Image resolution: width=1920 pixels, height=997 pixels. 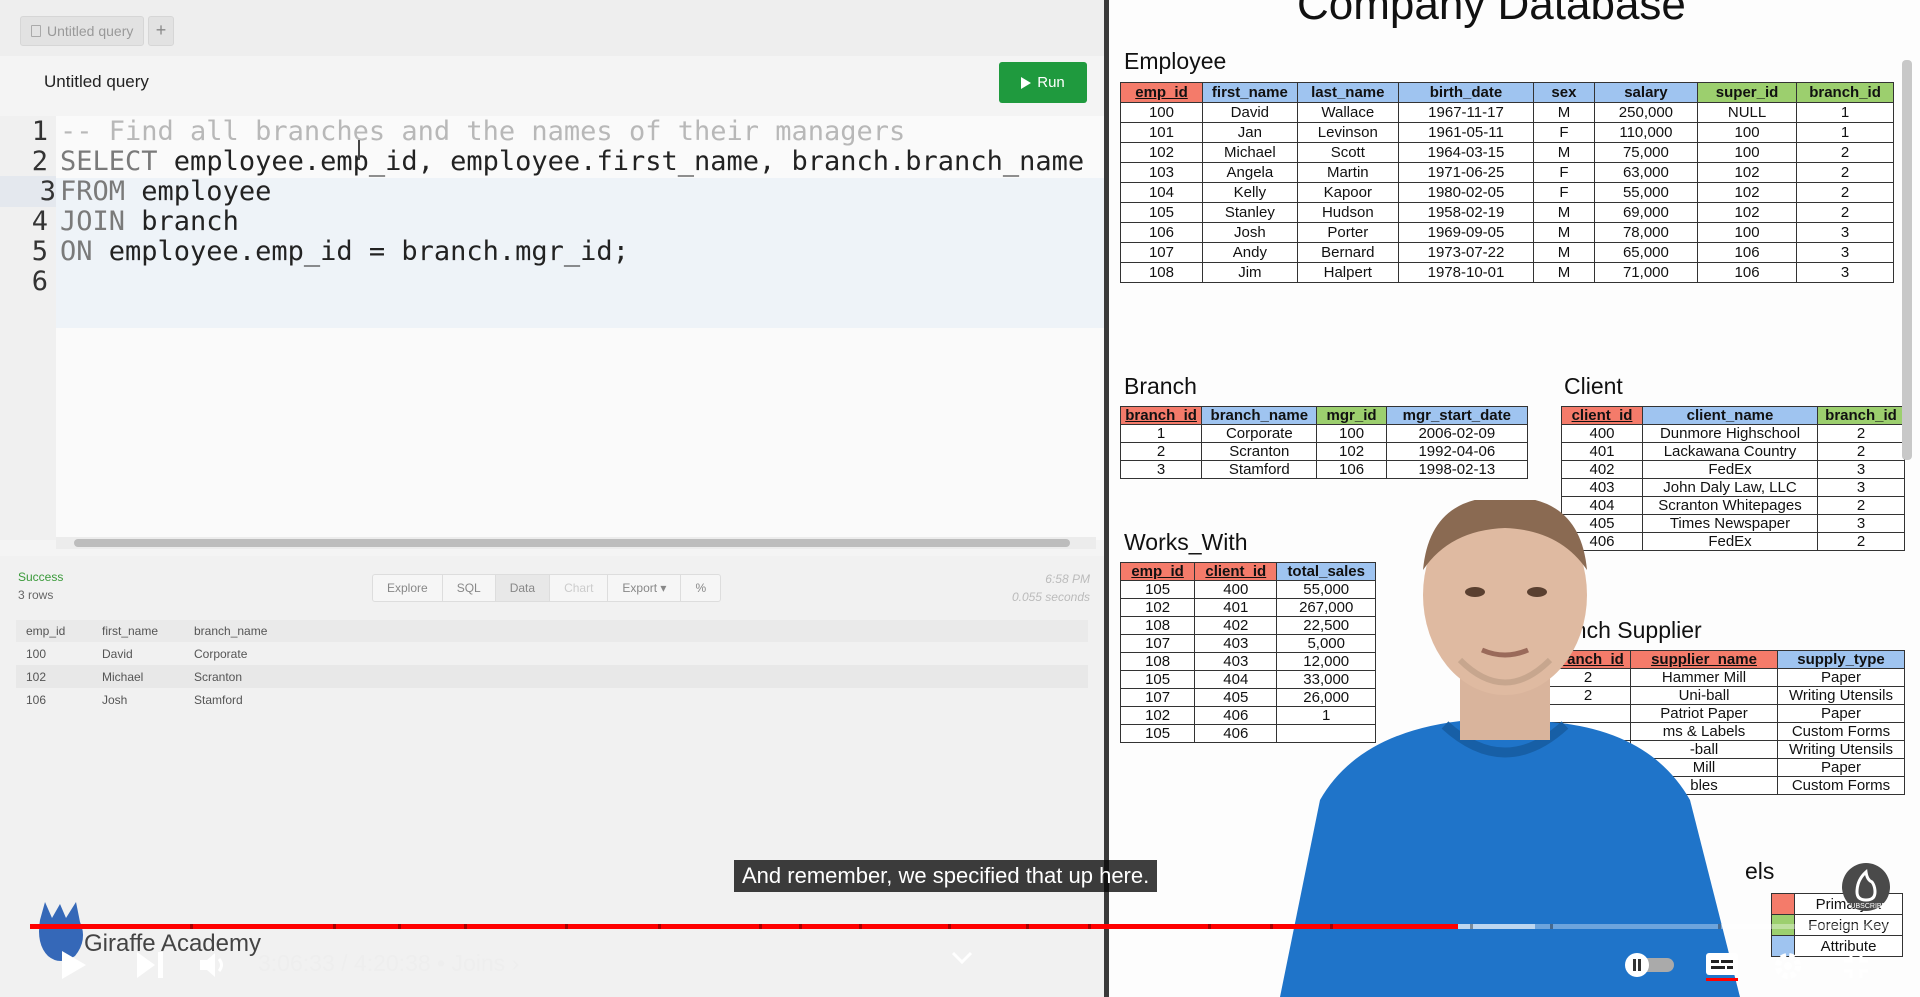 I want to click on cell: 1964-03-15, so click(x=1466, y=152).